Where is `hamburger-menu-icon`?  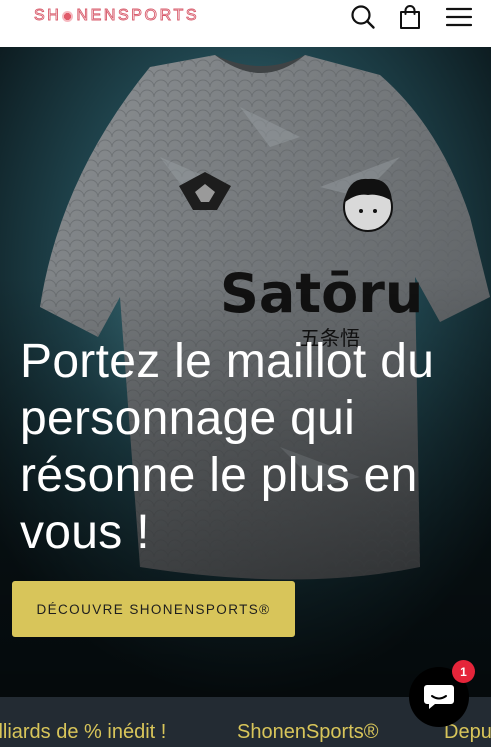
hamburger-menu-icon is located at coordinates (459, 17).